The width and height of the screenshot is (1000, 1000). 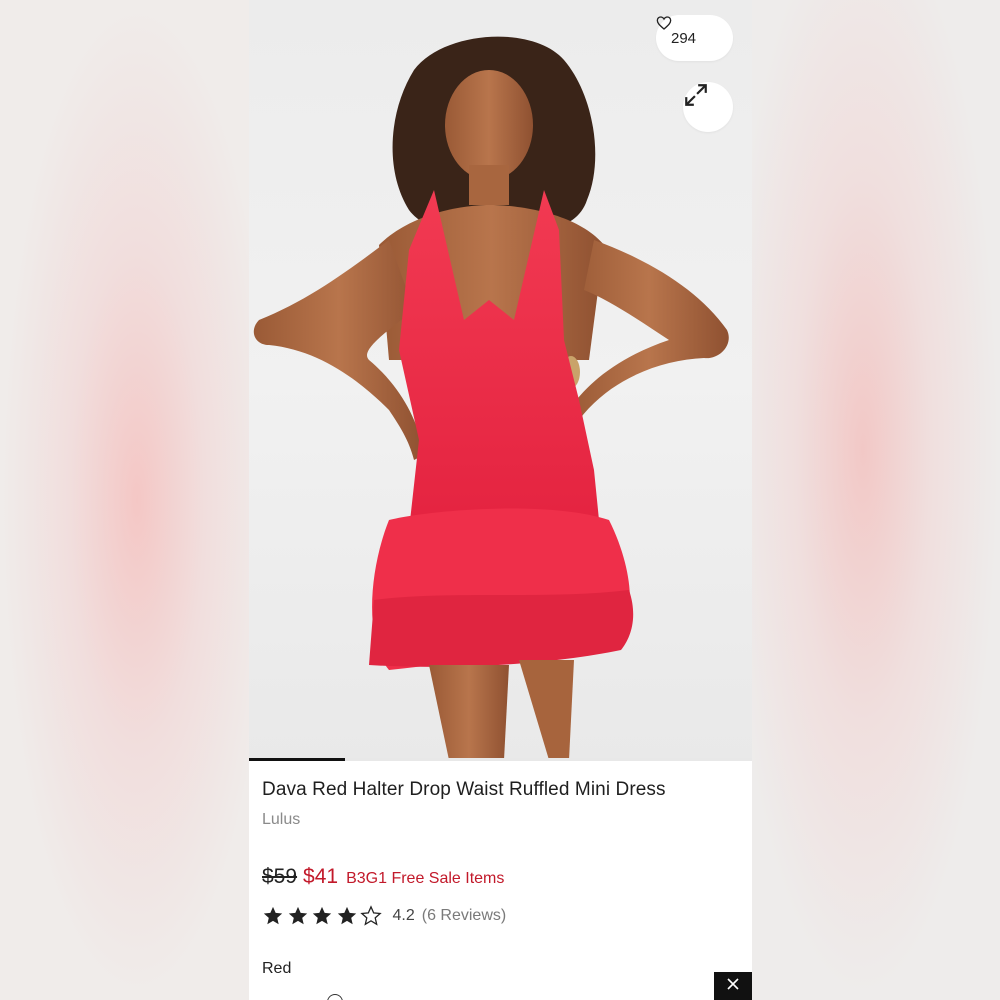 What do you see at coordinates (425, 879) in the screenshot?
I see `promo-text: B3G1 Free Sale Items` at bounding box center [425, 879].